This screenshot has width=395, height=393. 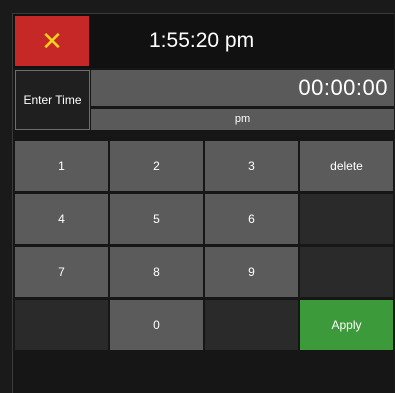 What do you see at coordinates (346, 325) in the screenshot?
I see `apply-button: Apply` at bounding box center [346, 325].